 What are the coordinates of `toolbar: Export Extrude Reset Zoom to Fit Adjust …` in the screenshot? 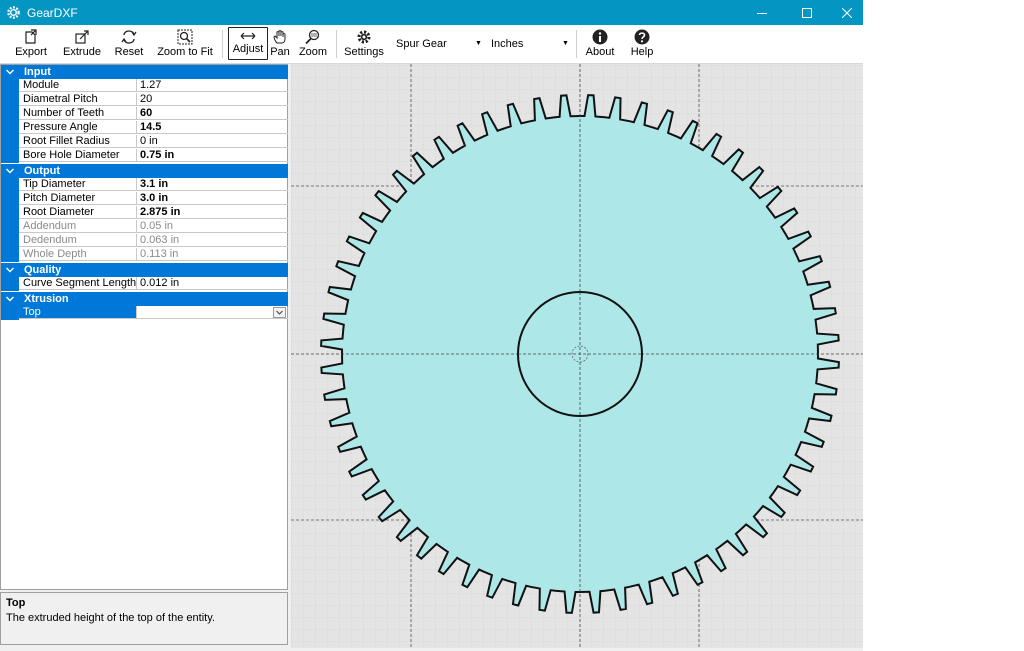 It's located at (431, 44).